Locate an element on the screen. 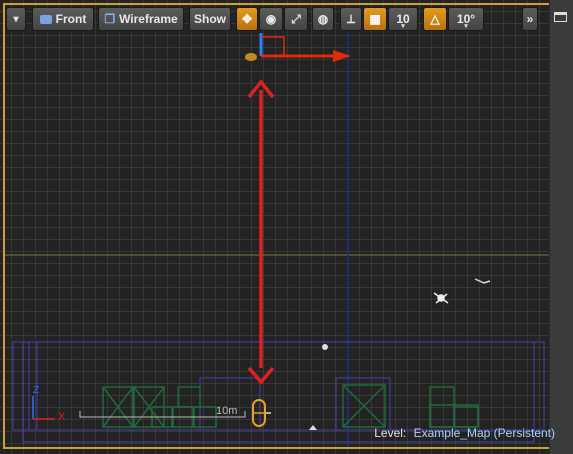 This screenshot has width=573, height=454. show-button: Show is located at coordinates (210, 19).